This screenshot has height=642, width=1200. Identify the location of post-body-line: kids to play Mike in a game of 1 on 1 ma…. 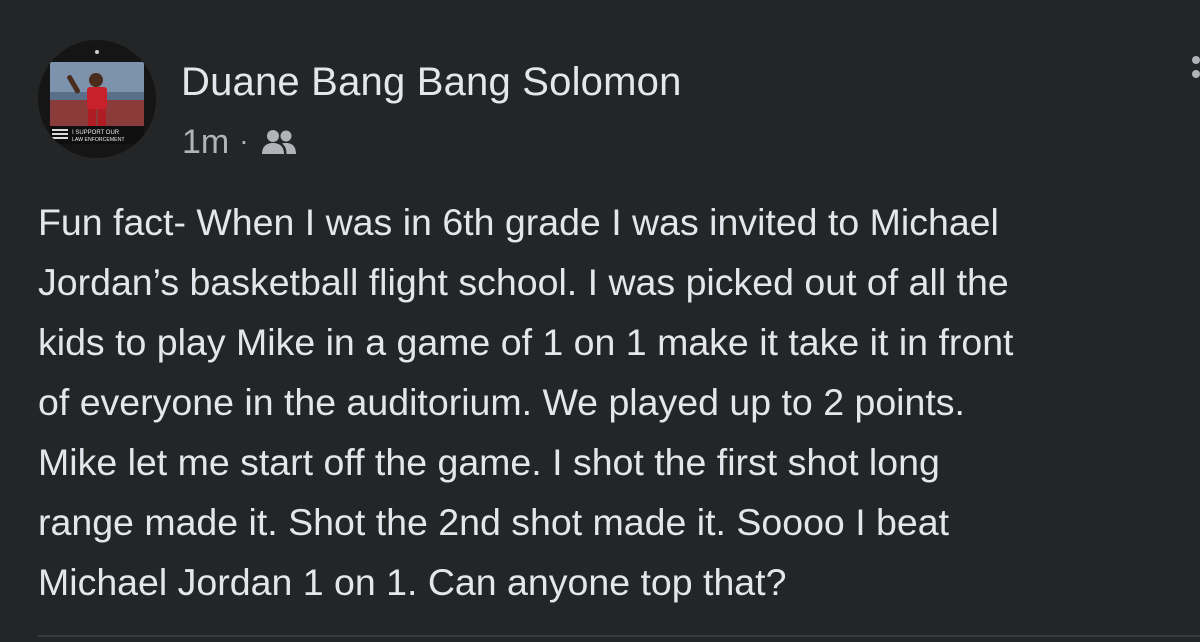
(526, 342).